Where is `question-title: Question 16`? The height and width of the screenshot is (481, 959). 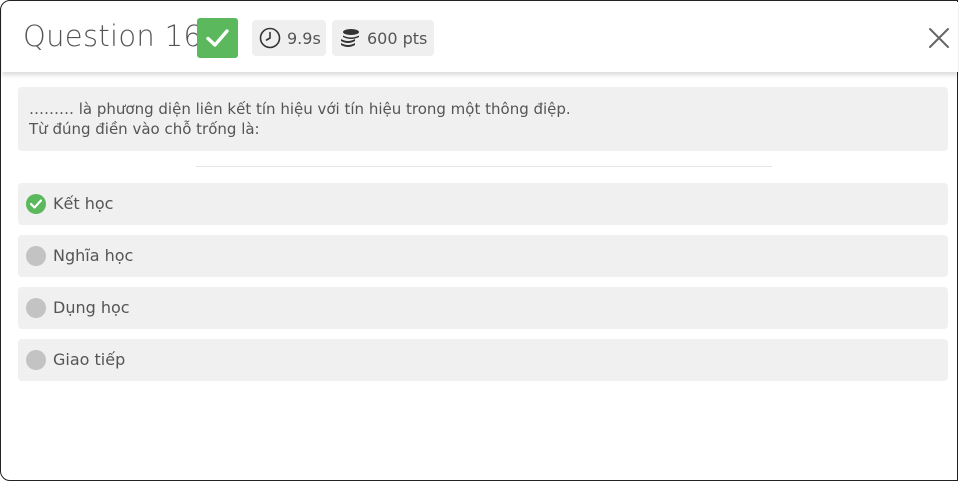 question-title: Question 16 is located at coordinates (113, 36).